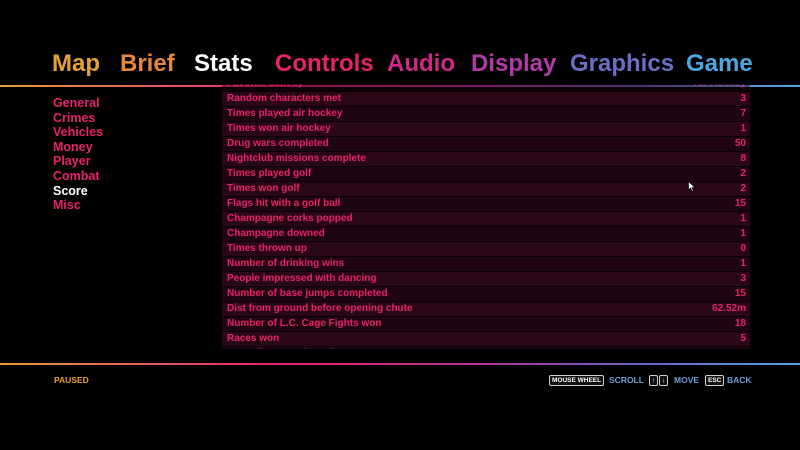 Image resolution: width=800 pixels, height=450 pixels. What do you see at coordinates (279, 128) in the screenshot?
I see `stat-label: Times won air hockey` at bounding box center [279, 128].